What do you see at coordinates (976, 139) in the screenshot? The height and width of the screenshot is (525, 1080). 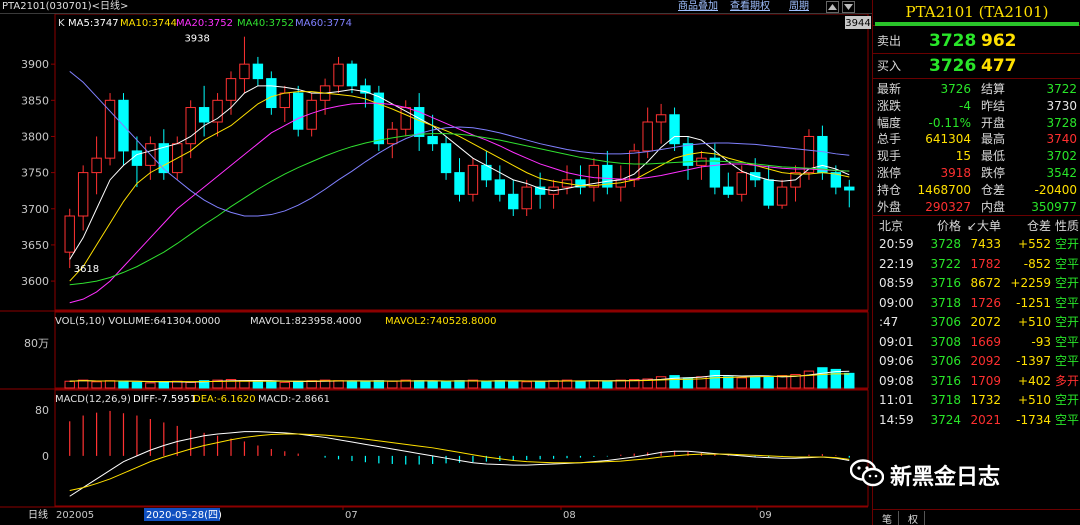 I see `stat-row: 总手 641304 最高 3740` at bounding box center [976, 139].